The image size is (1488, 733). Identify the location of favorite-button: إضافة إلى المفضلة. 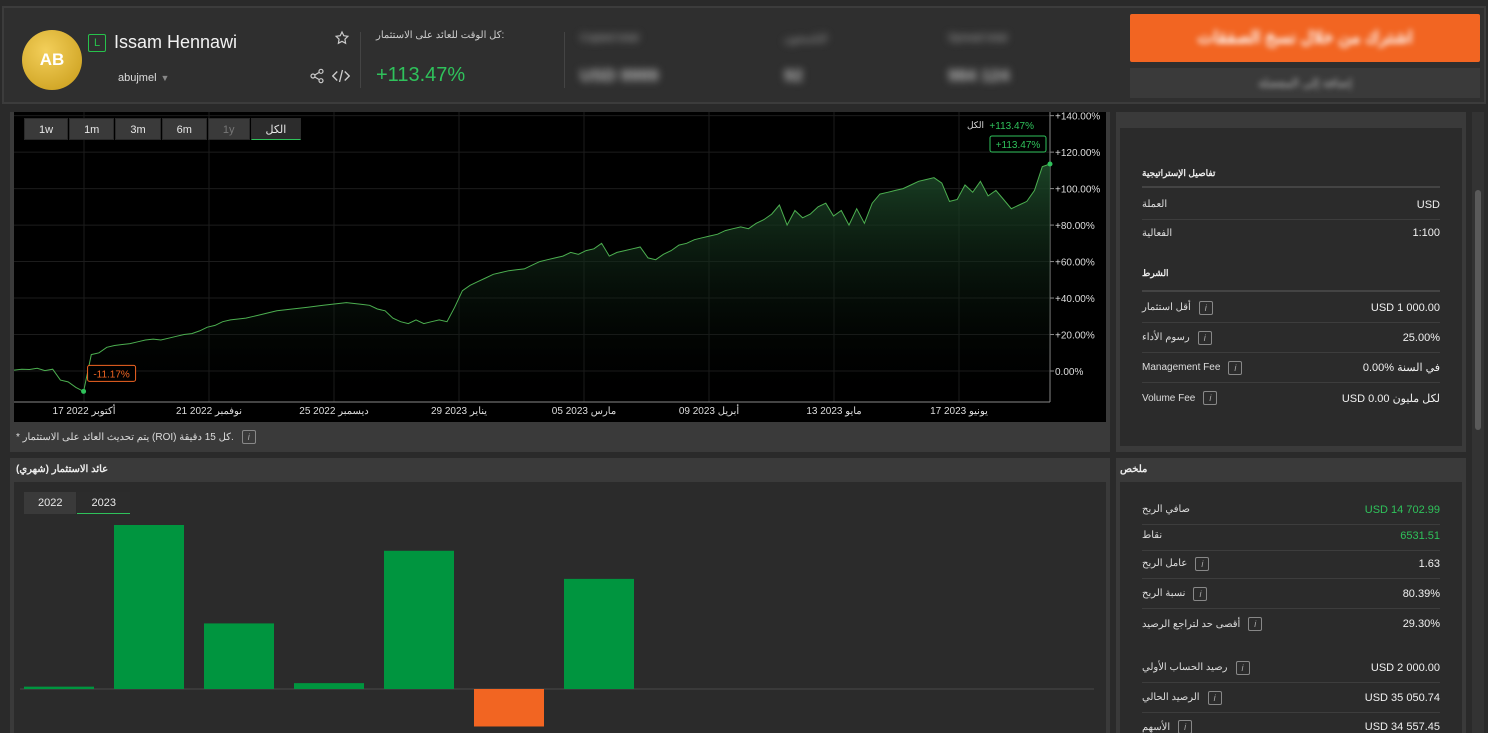
(1305, 83).